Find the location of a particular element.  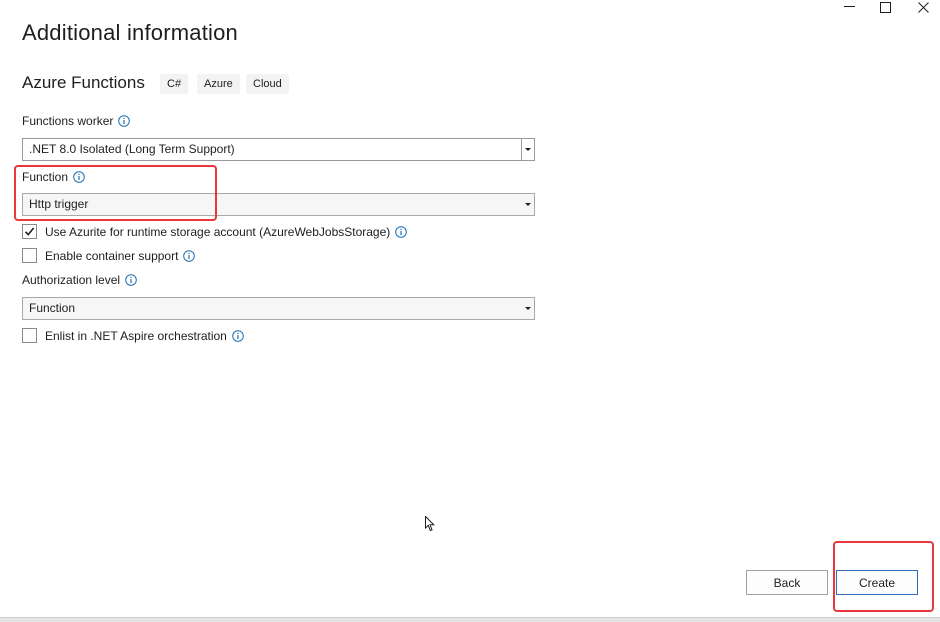

enable-container-checkbox is located at coordinates (29, 255).